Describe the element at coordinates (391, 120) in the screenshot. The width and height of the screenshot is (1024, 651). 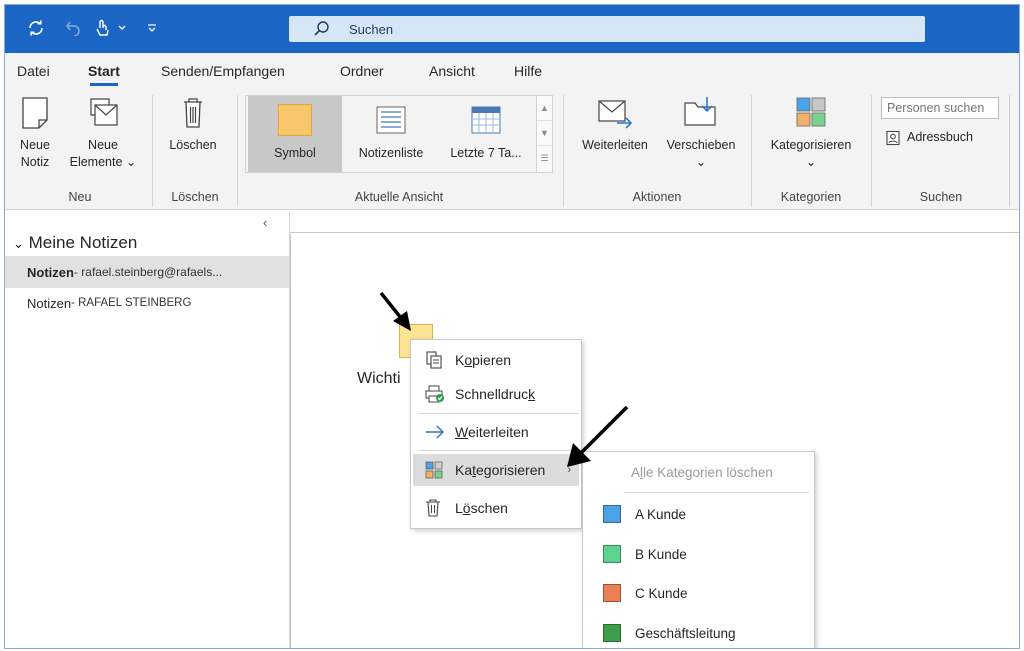
I see `list-view-icon` at that location.